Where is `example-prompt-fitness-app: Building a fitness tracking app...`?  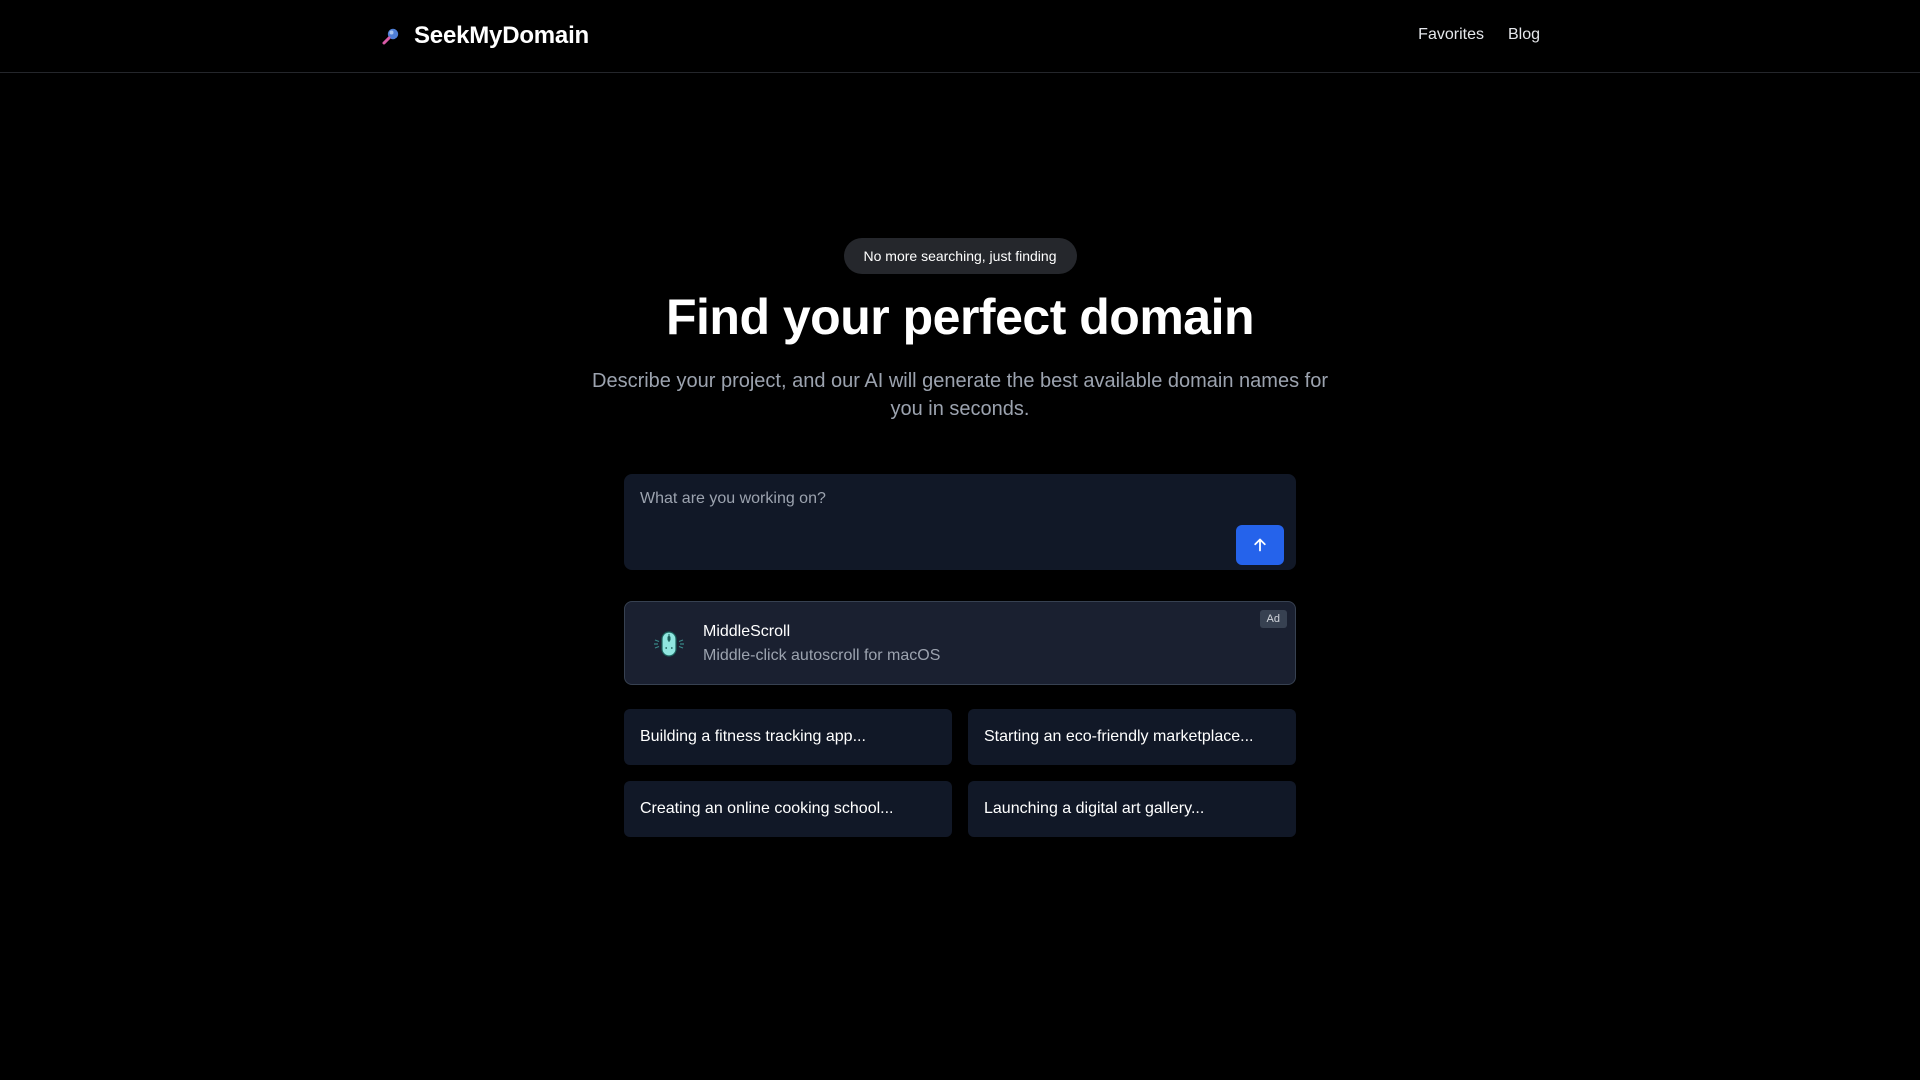 example-prompt-fitness-app: Building a fitness tracking app... is located at coordinates (788, 737).